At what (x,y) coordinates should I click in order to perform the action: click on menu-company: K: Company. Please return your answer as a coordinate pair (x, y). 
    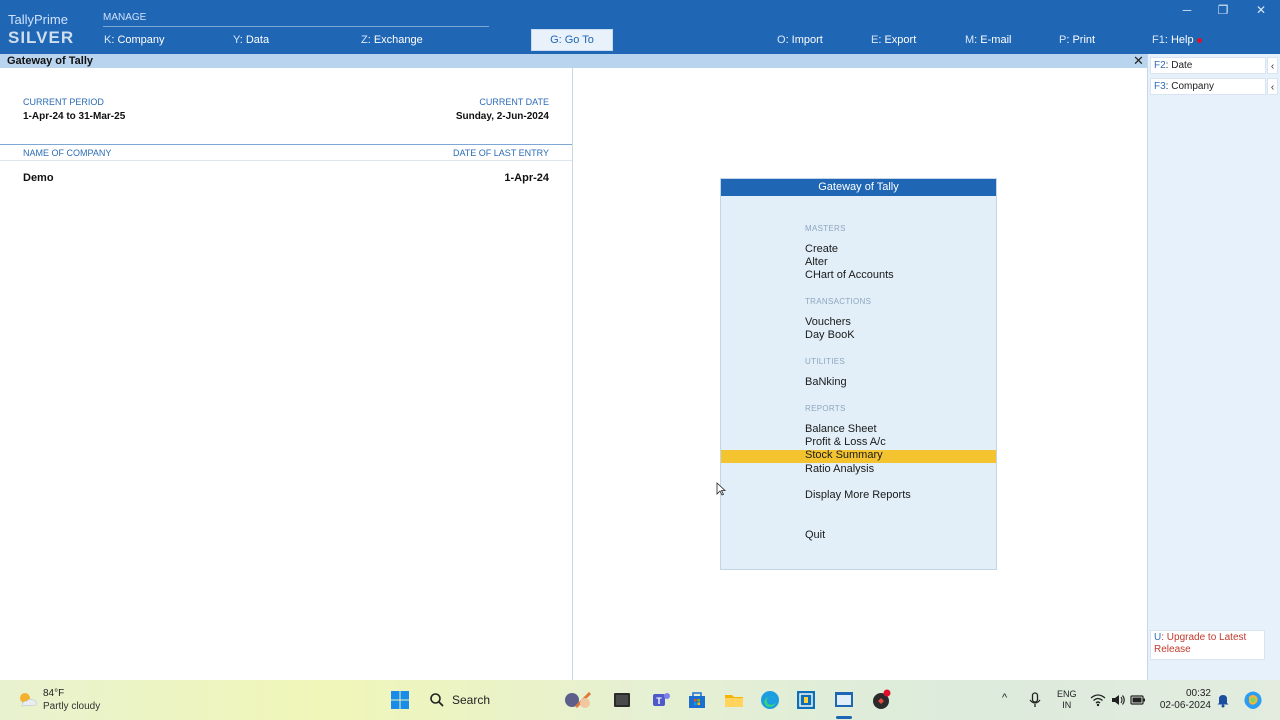
    Looking at the image, I should click on (134, 40).